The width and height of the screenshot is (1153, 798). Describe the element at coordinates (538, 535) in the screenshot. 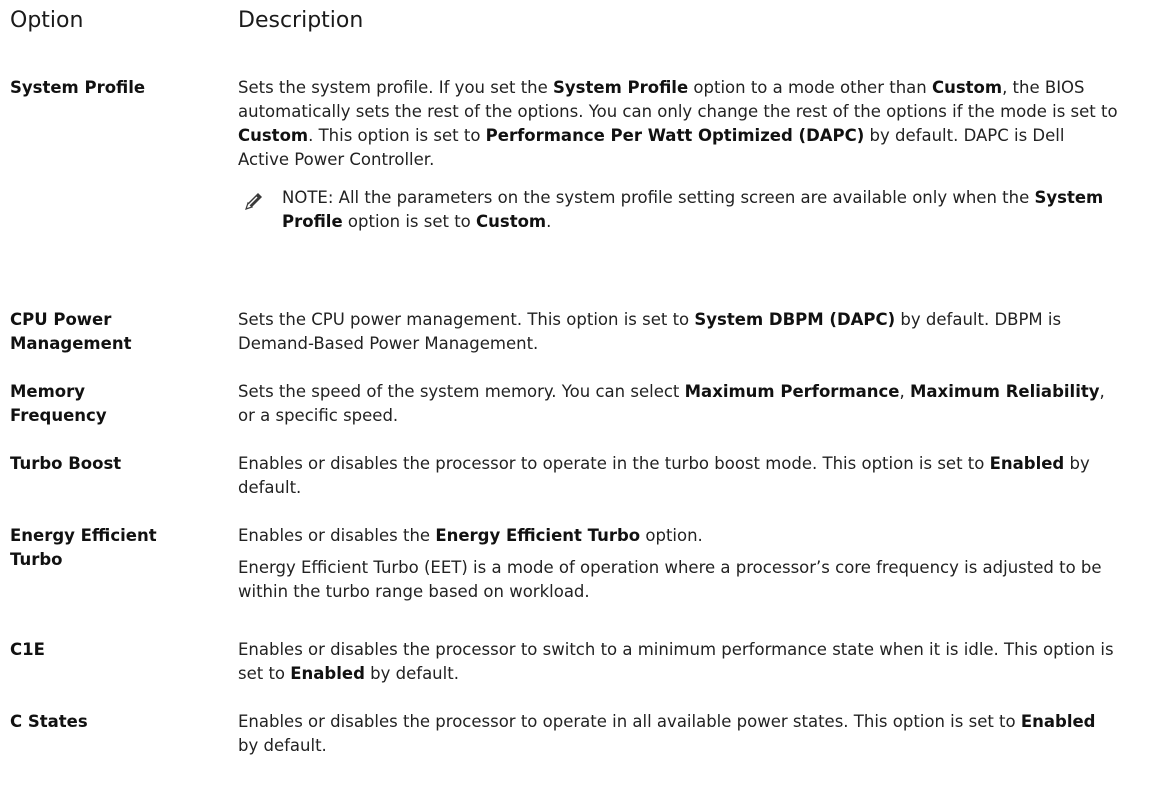

I see `bold-term: Energy Efficient Turbo` at that location.